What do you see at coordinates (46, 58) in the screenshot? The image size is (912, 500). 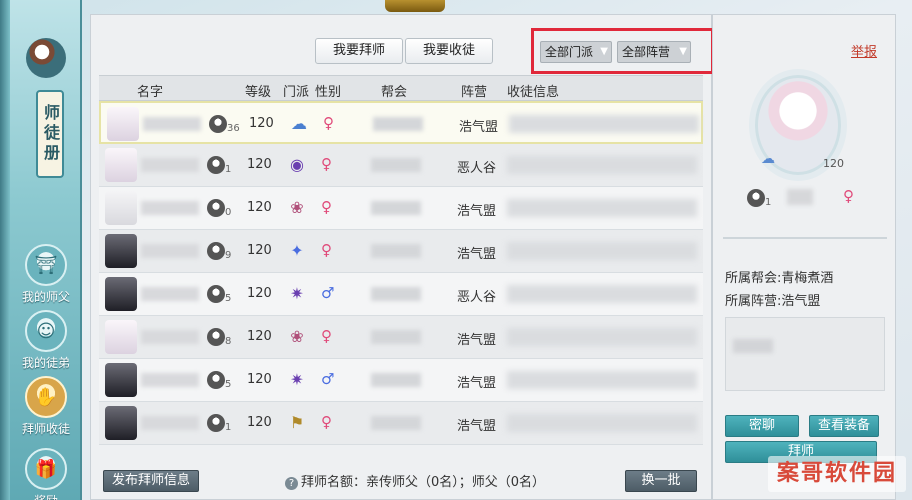 I see `mentor-book-icon` at bounding box center [46, 58].